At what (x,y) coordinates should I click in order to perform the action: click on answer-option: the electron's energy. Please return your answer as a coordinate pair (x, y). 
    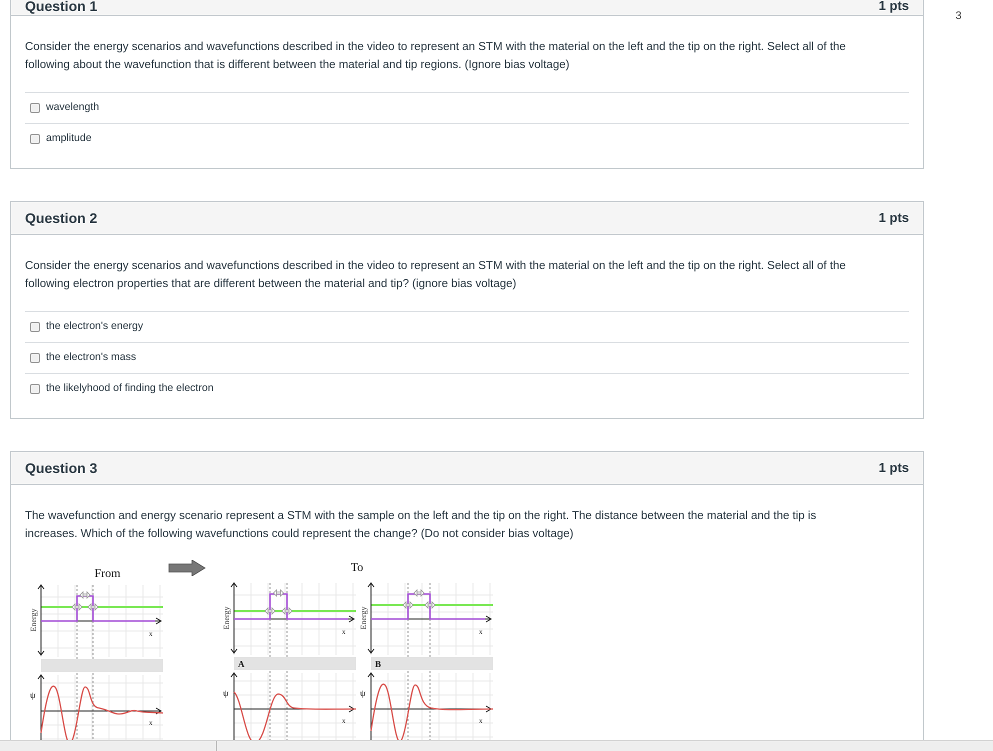
    Looking at the image, I should click on (95, 327).